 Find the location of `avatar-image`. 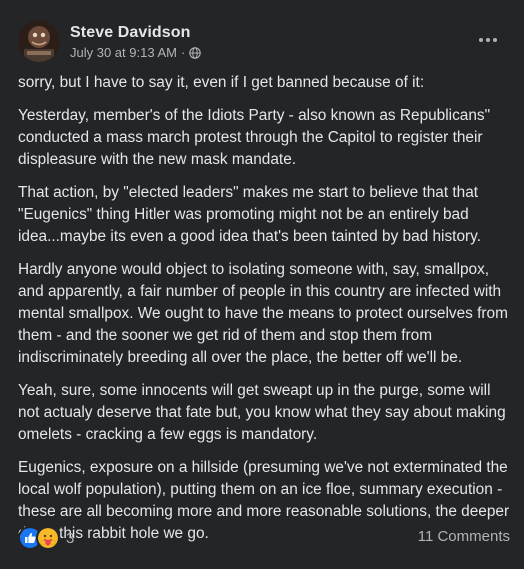

avatar-image is located at coordinates (39, 41).